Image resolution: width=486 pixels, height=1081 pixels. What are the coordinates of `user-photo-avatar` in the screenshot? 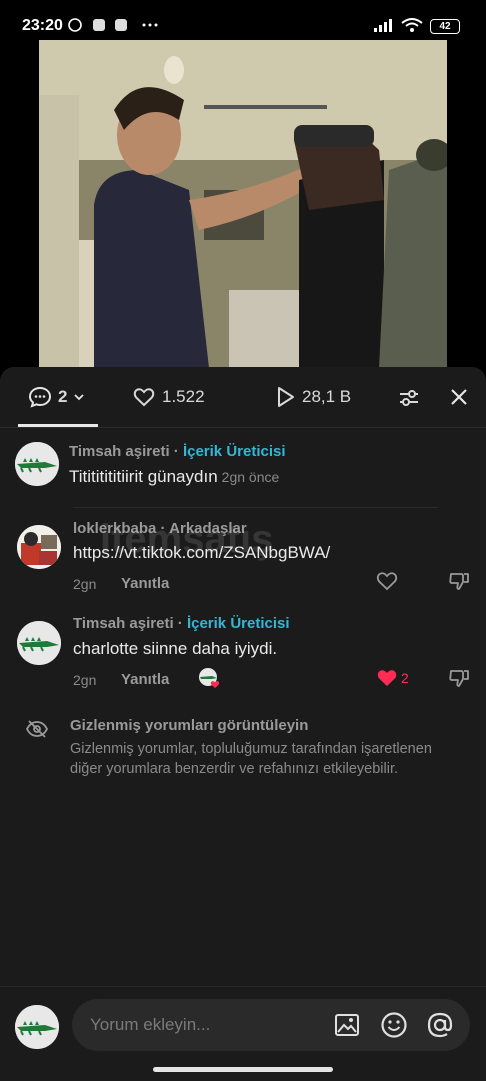 It's located at (39, 547).